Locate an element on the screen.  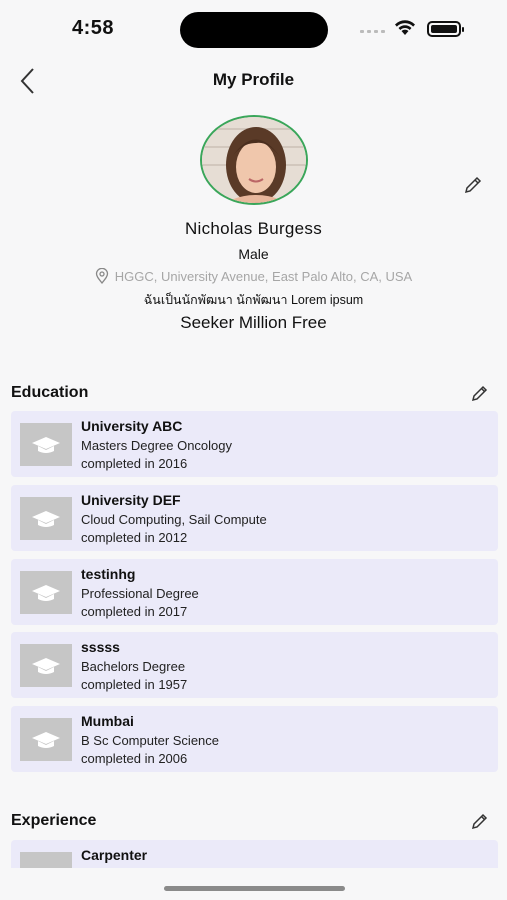
education-completed: completed in 2017 is located at coordinates (134, 611).